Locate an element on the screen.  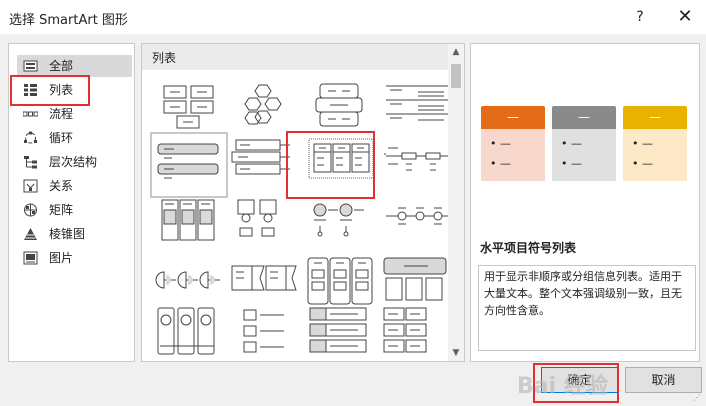
category-label: 全部 is located at coordinates (61, 66).